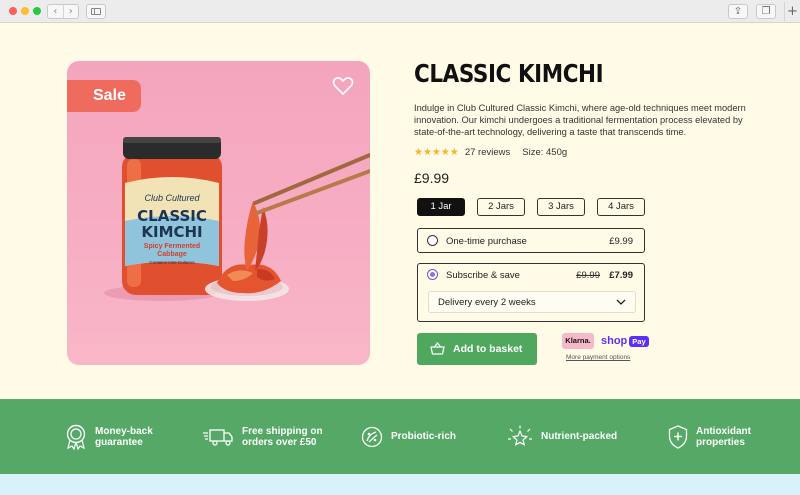 The height and width of the screenshot is (495, 800). Describe the element at coordinates (37, 11) in the screenshot. I see `zoom-window-button` at that location.